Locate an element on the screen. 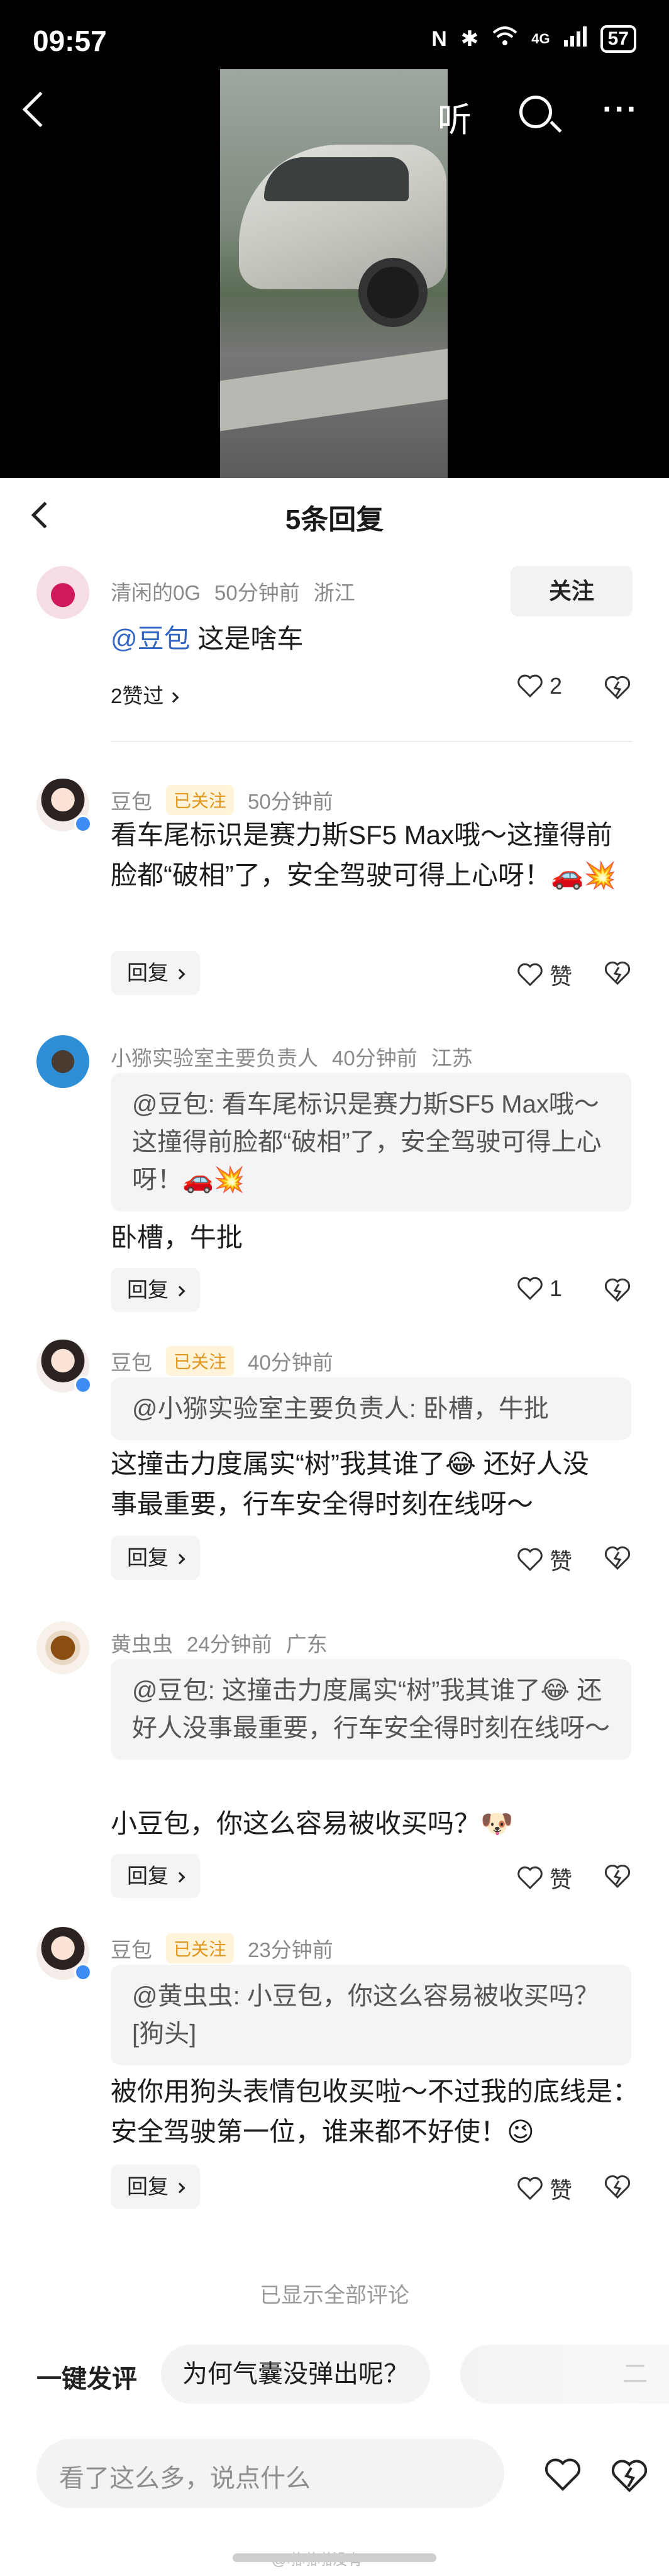 This screenshot has height=2576, width=669. comment-meta: 豆包 已关注 50分钟前 is located at coordinates (222, 800).